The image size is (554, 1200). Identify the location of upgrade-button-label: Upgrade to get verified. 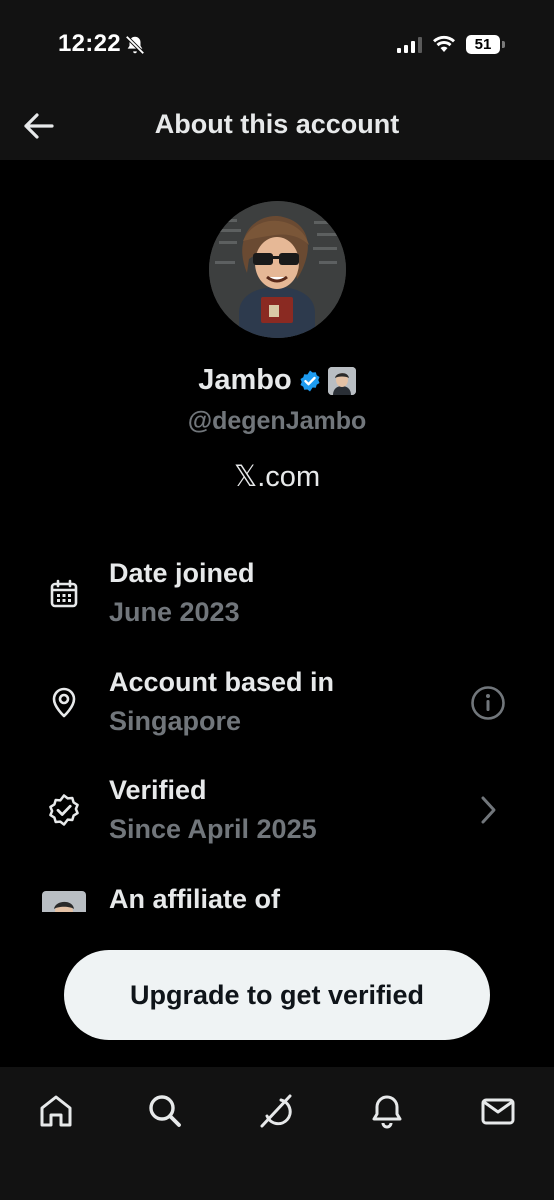
(277, 994).